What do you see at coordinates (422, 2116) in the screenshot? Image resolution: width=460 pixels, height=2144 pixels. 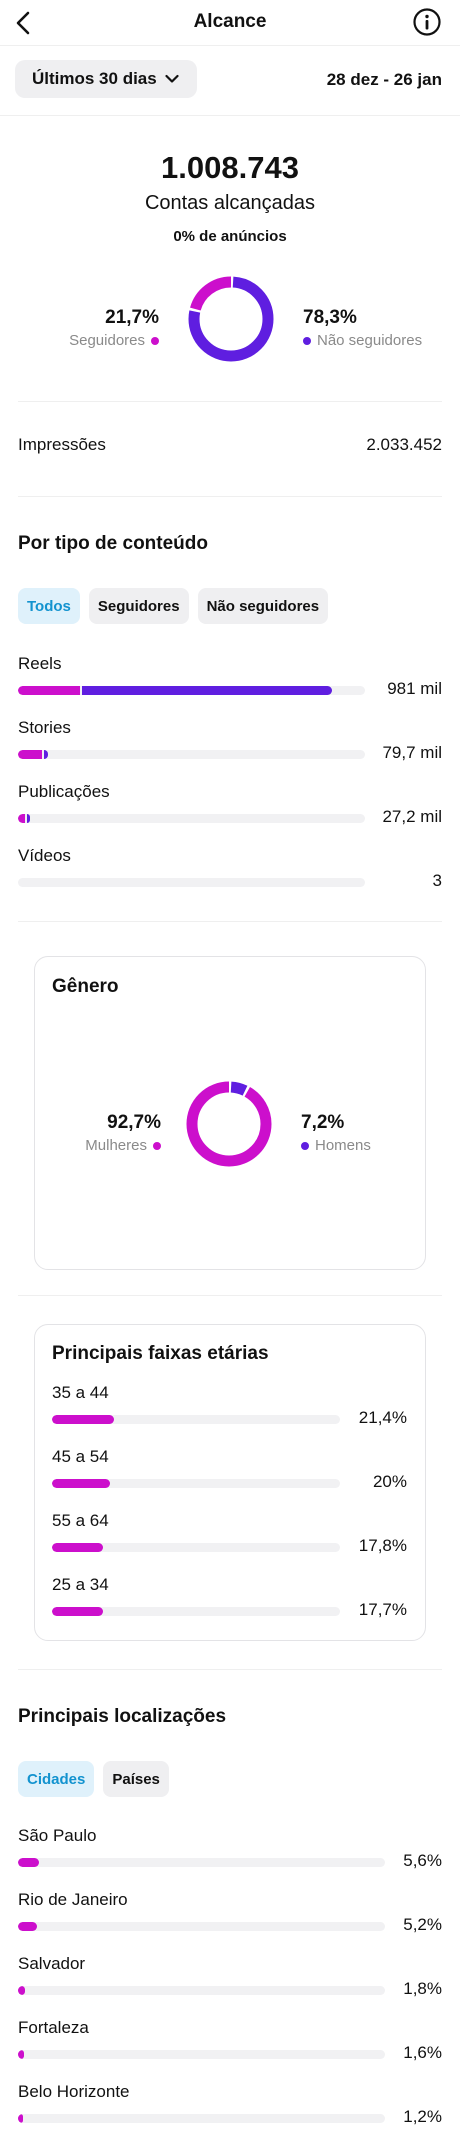 I see `location-value: 1,2%` at bounding box center [422, 2116].